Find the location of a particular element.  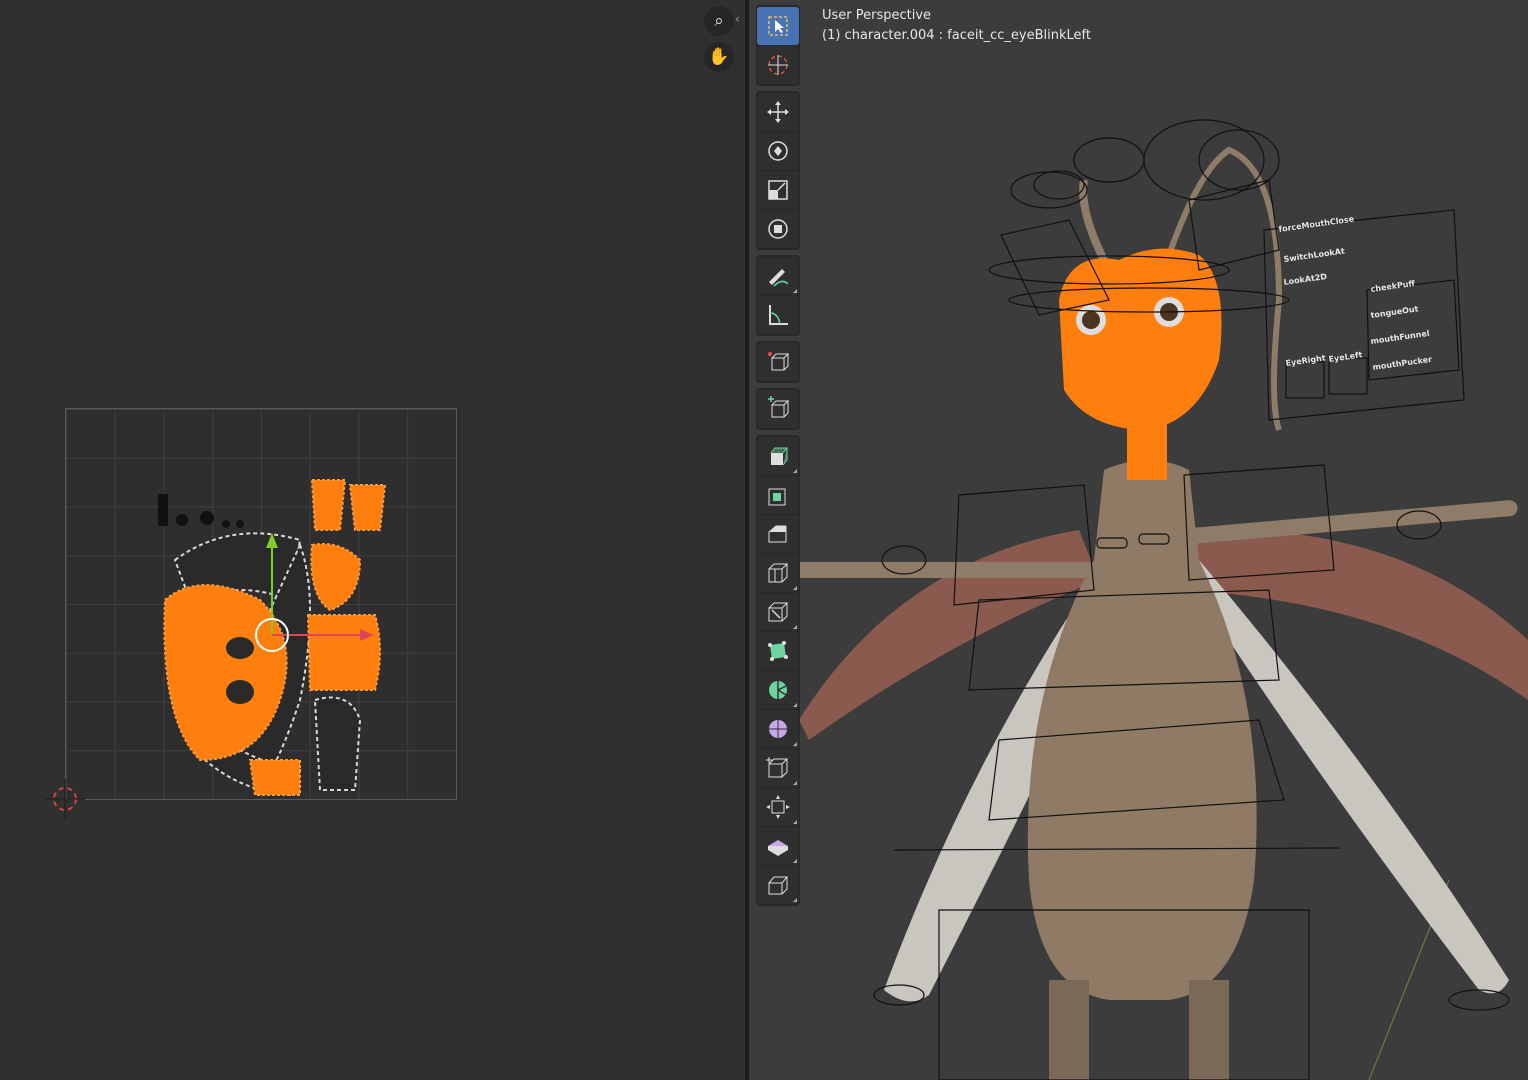

measure-tool-icon is located at coordinates (778, 315).